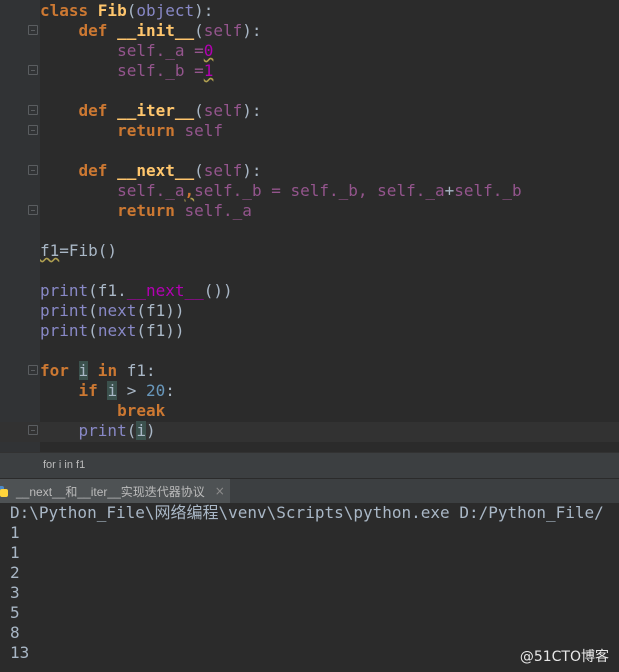 This screenshot has width=619, height=672. I want to click on code-line: self._b =1, so click(126, 71).